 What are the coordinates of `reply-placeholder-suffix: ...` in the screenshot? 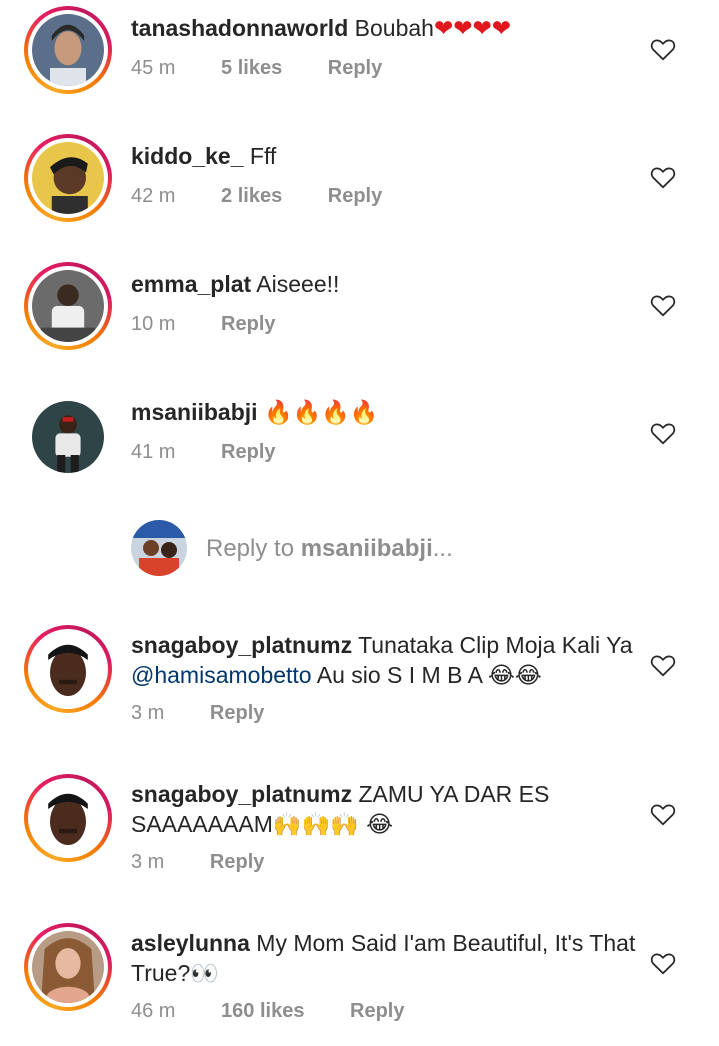 It's located at (442, 548).